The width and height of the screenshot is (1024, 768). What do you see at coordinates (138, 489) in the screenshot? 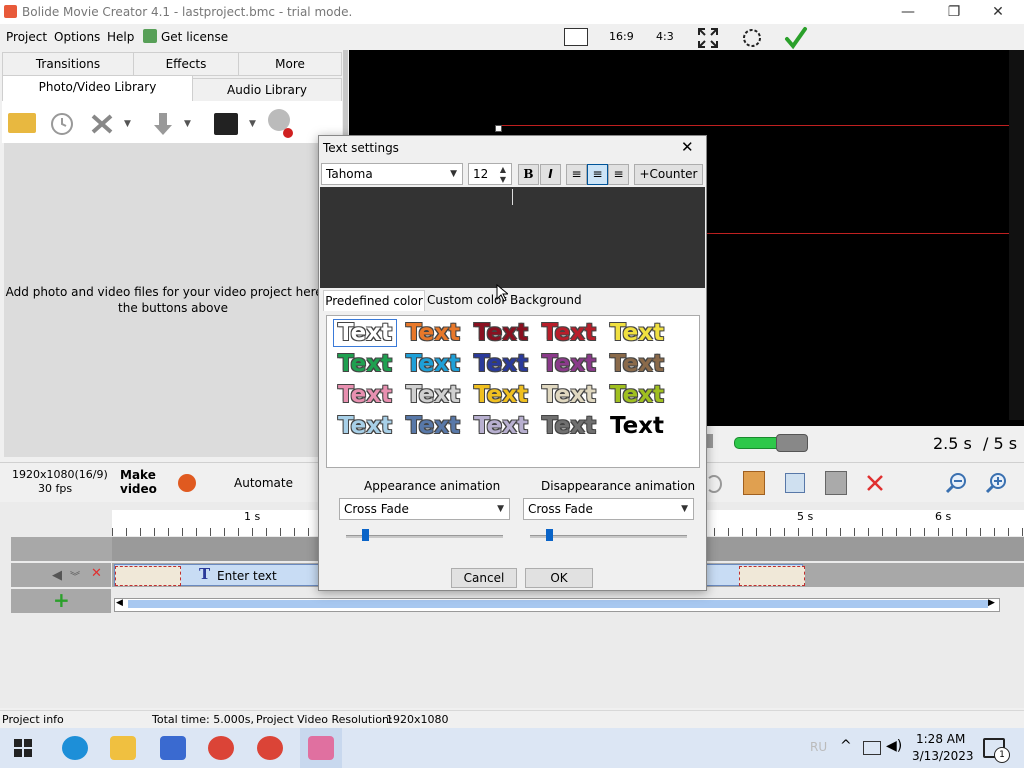
I see `make-video-line2: video` at bounding box center [138, 489].